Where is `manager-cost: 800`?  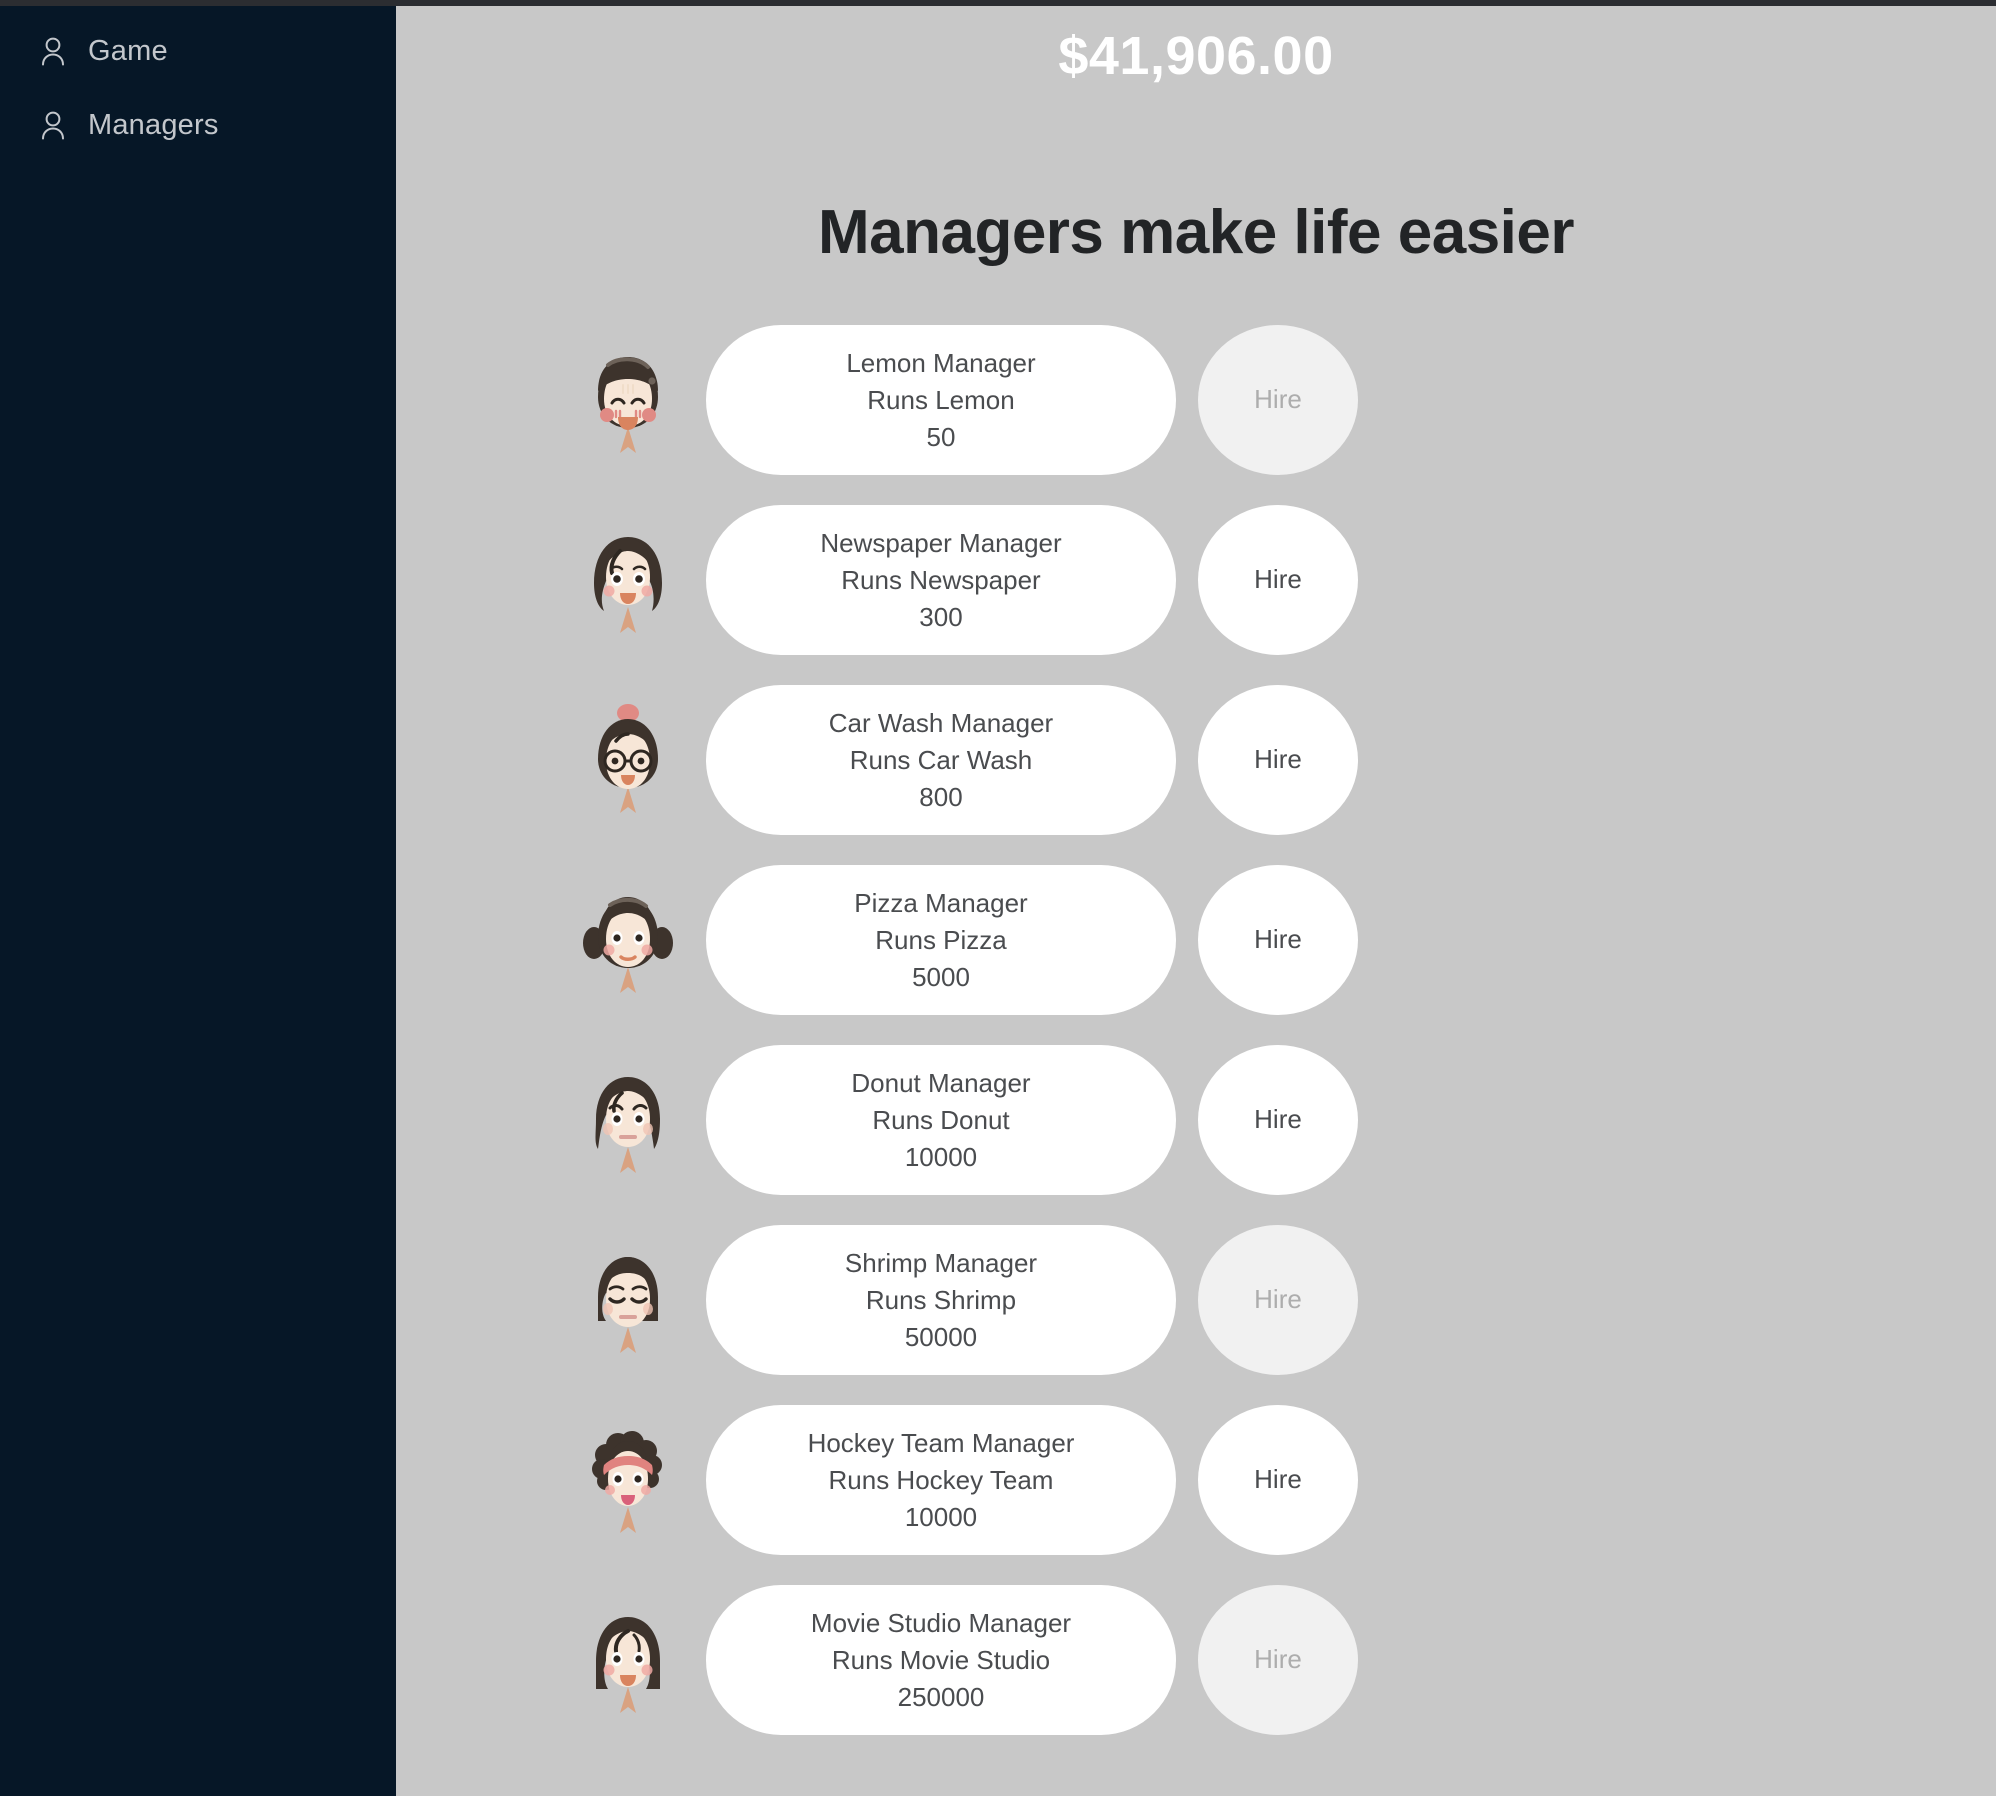
manager-cost: 800 is located at coordinates (941, 796).